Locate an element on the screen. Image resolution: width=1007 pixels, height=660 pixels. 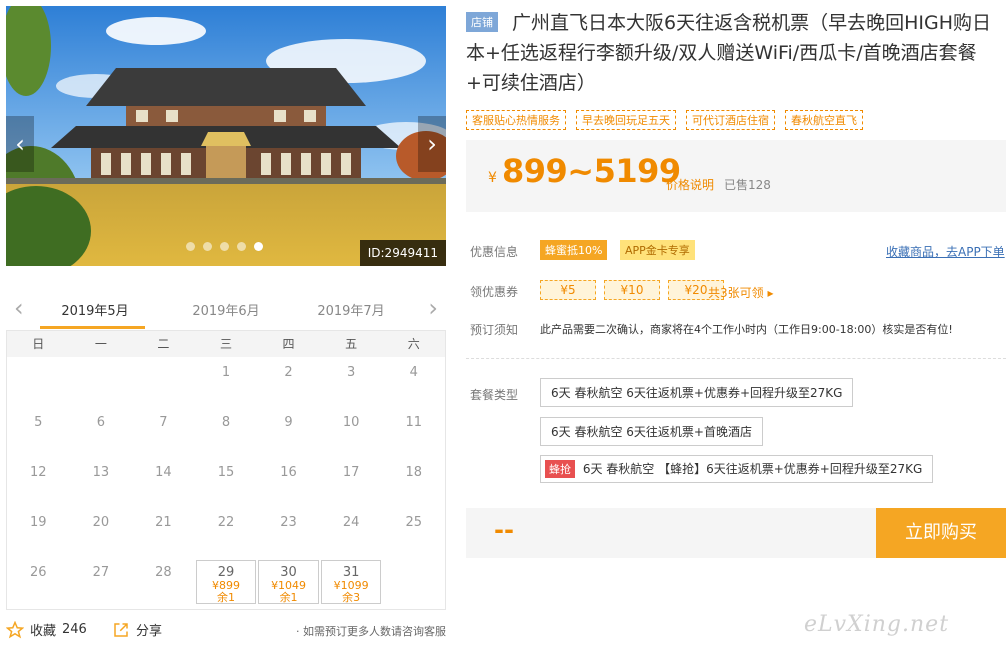
feature-tag: 早去晚回玩足五天 is located at coordinates (626, 120).